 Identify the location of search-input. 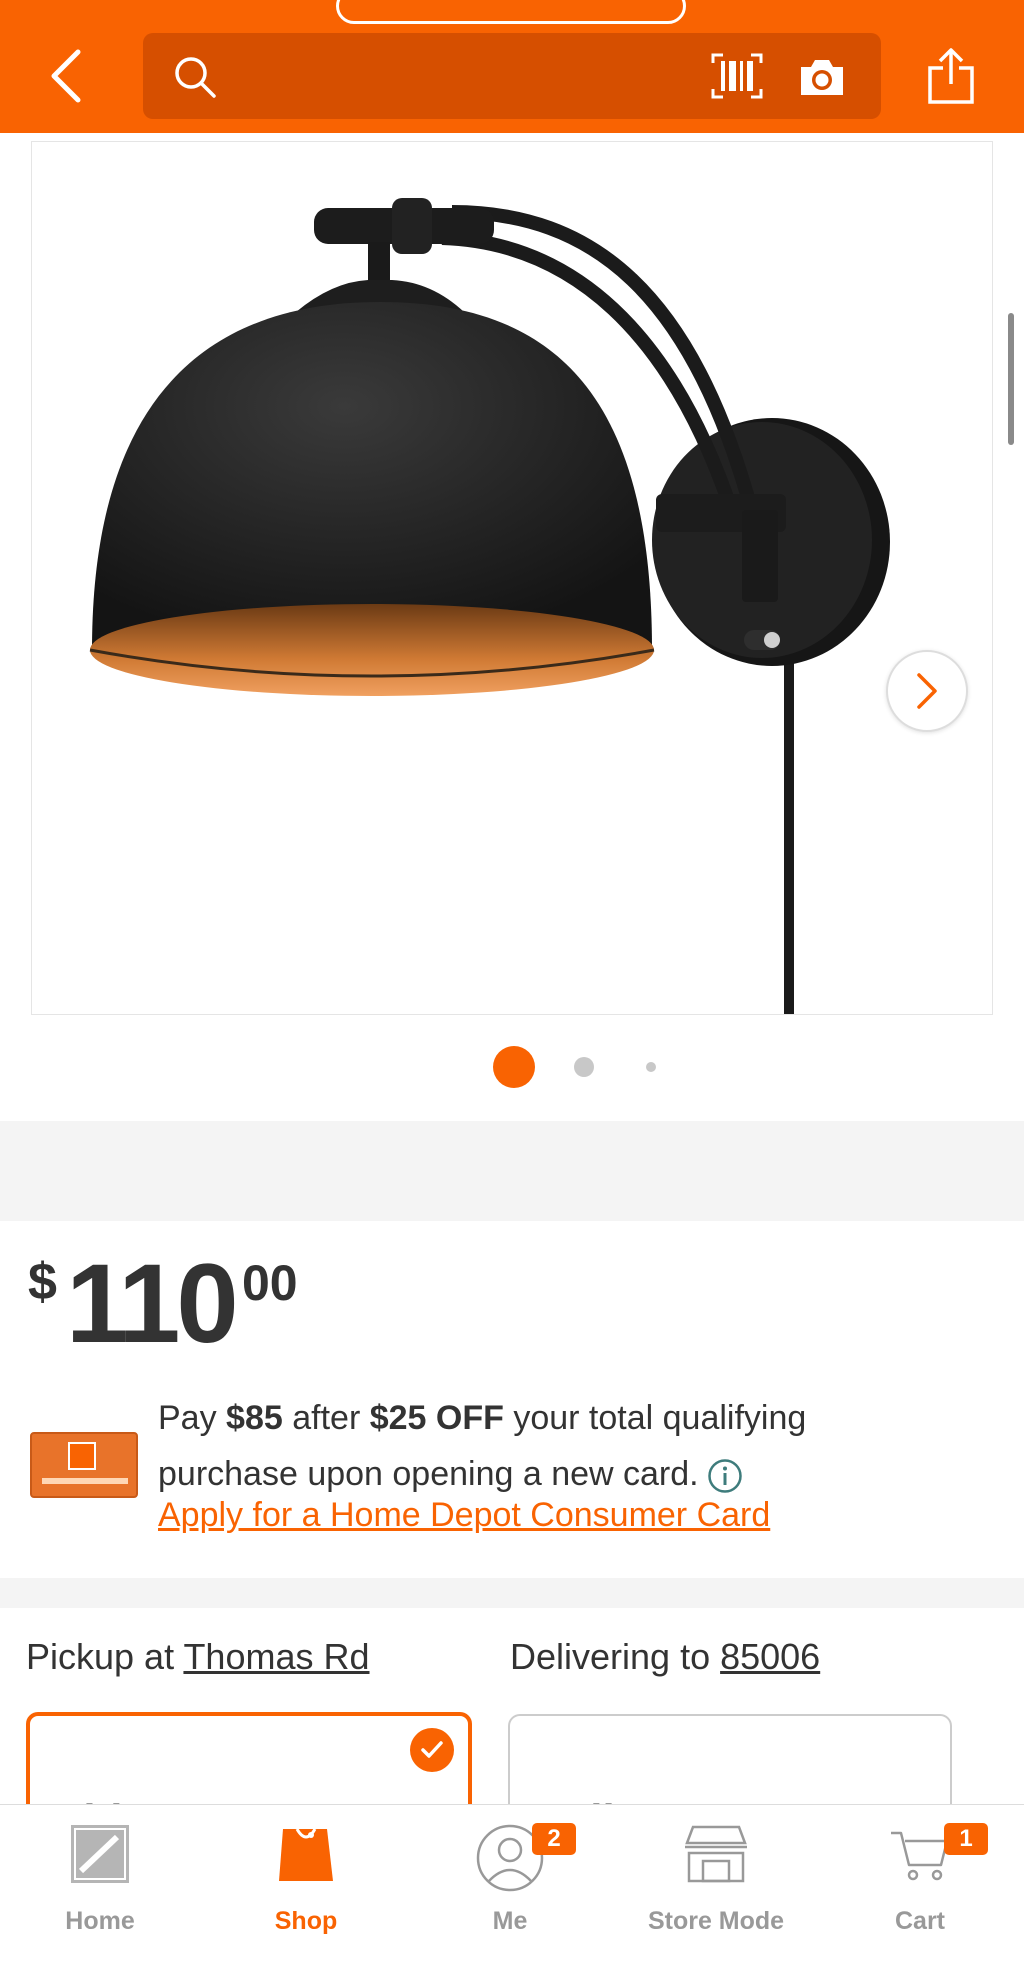
(483, 76).